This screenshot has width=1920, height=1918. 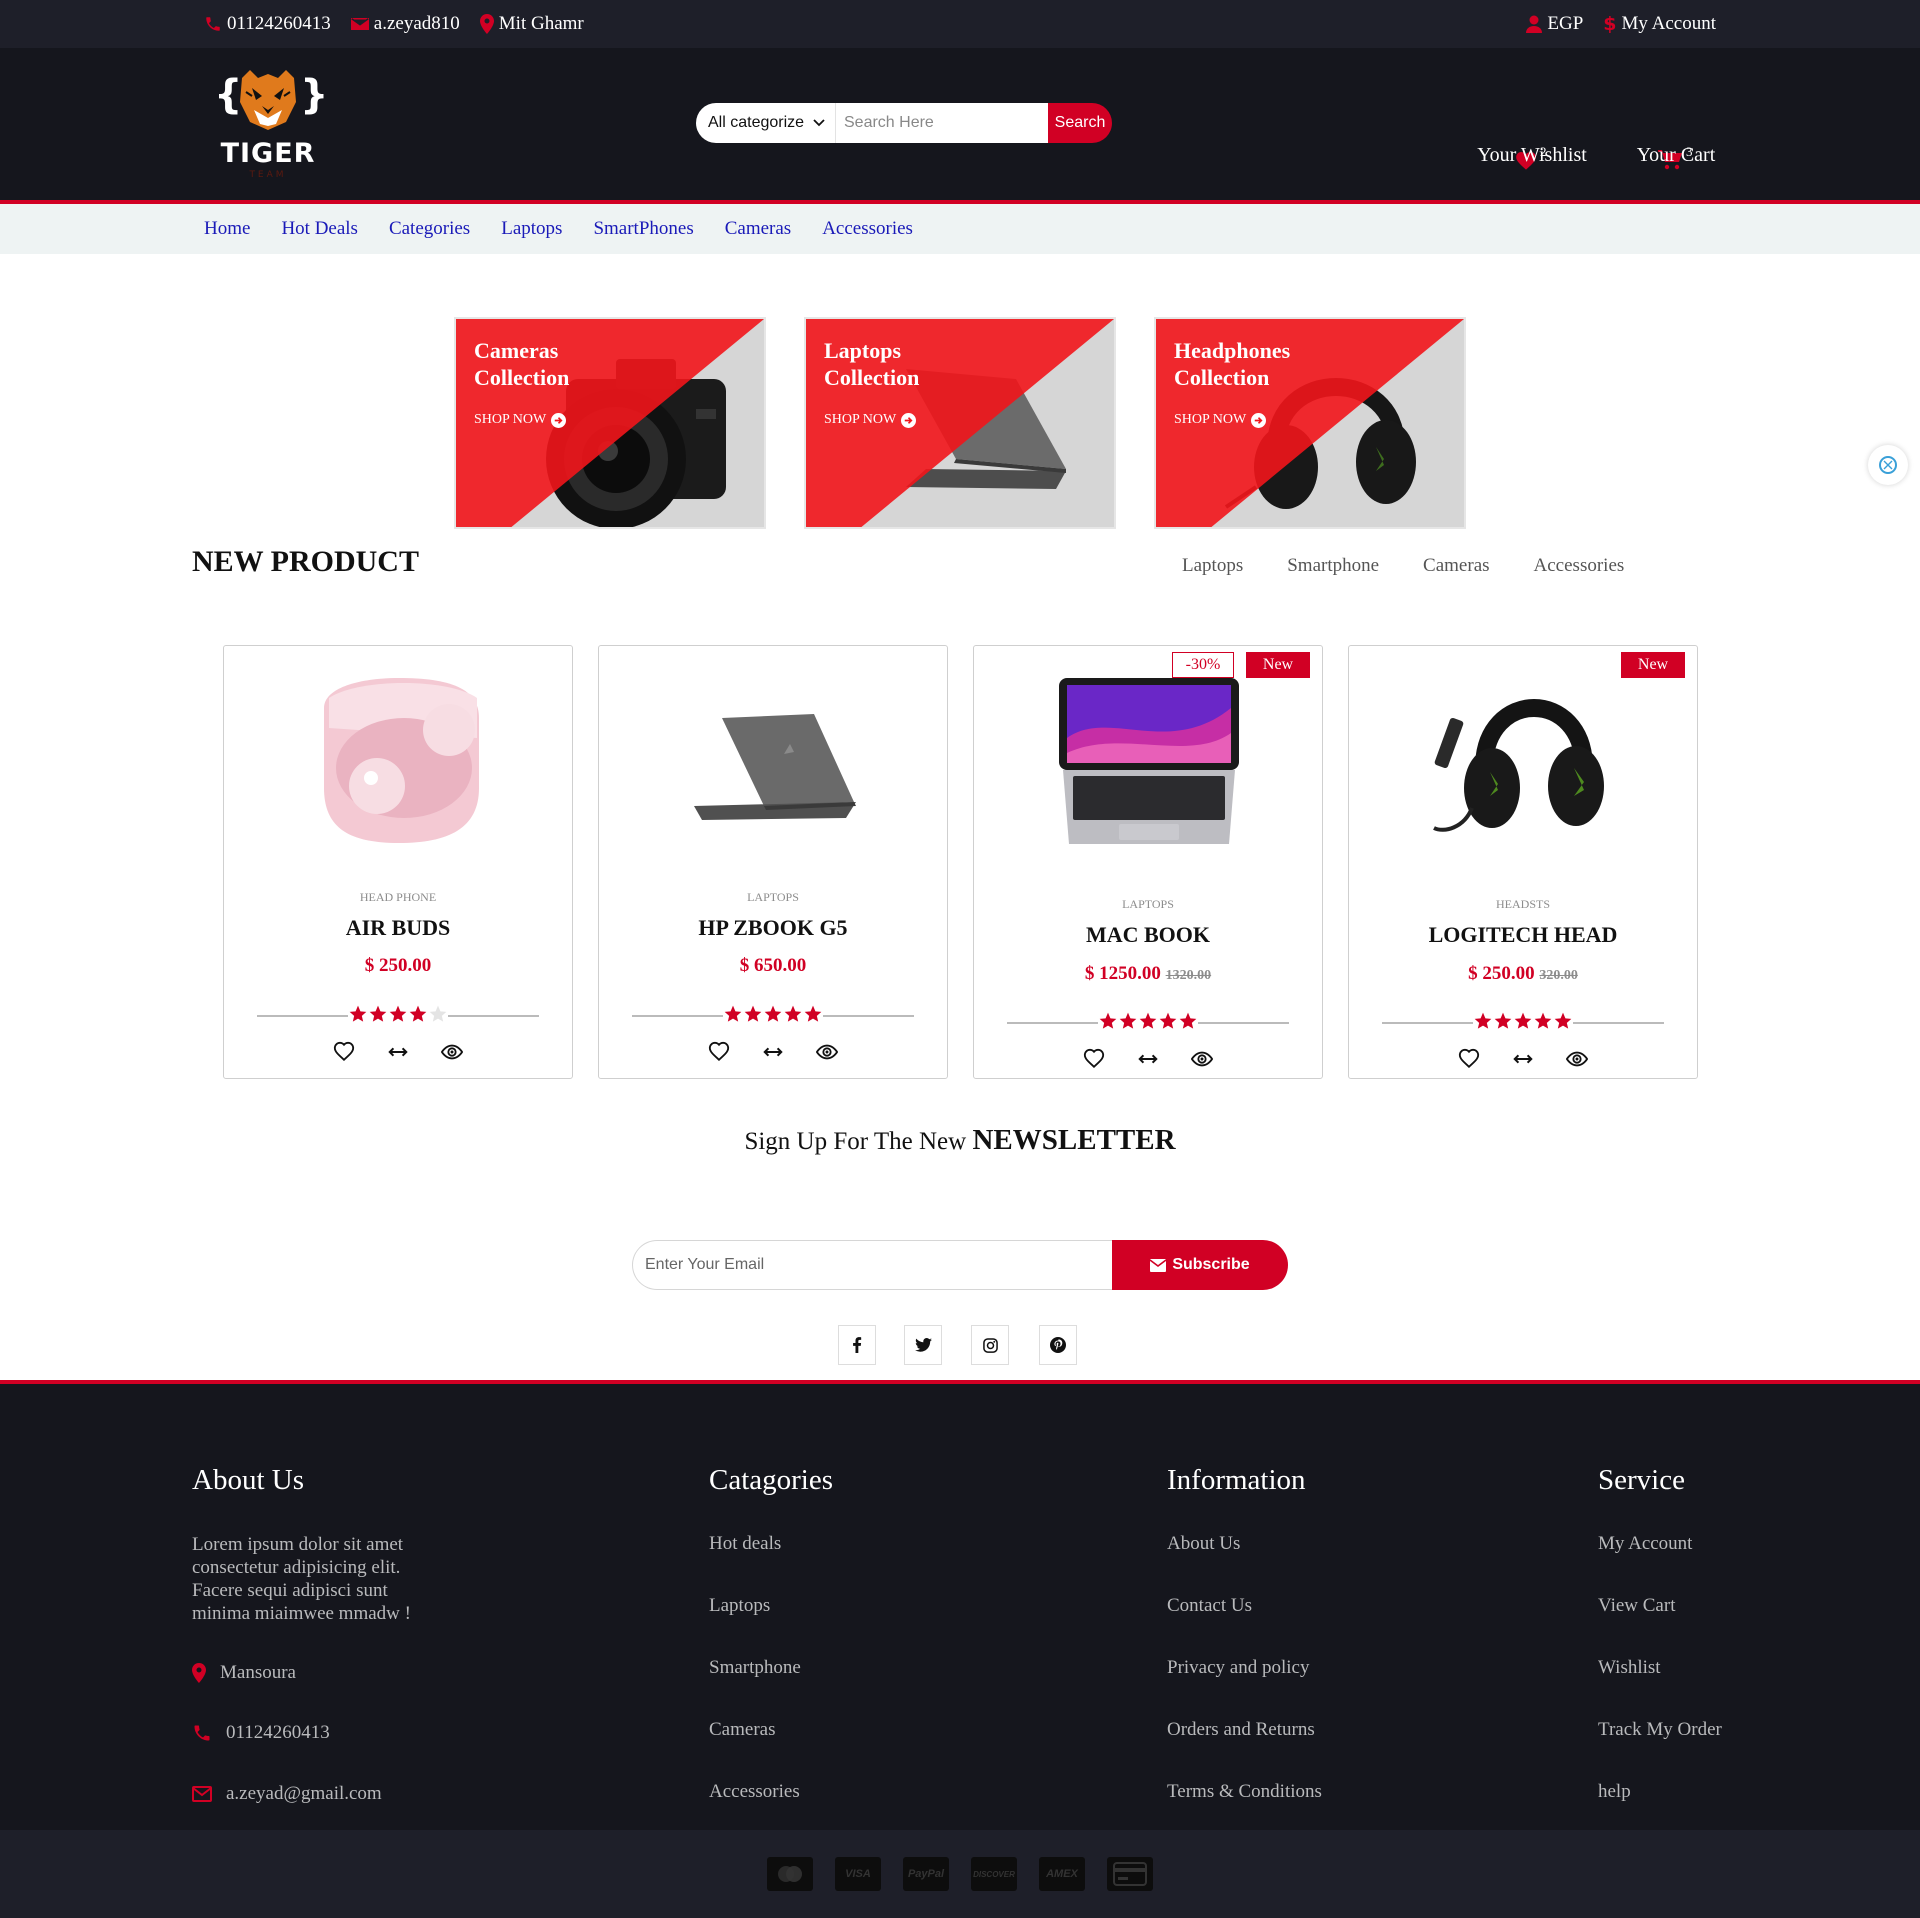 I want to click on footer-link-cameras: Cameras, so click(x=771, y=1750).